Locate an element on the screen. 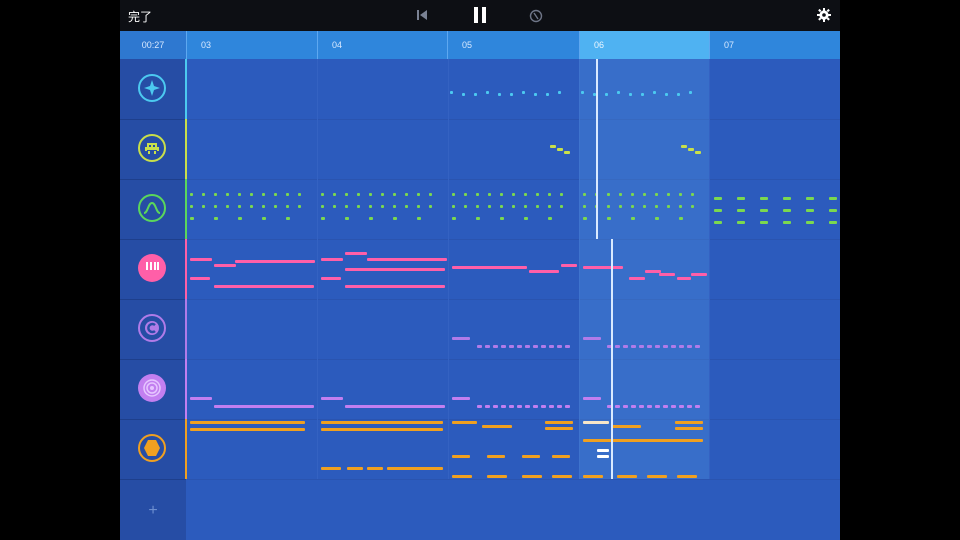  gear-icon is located at coordinates (824, 15).